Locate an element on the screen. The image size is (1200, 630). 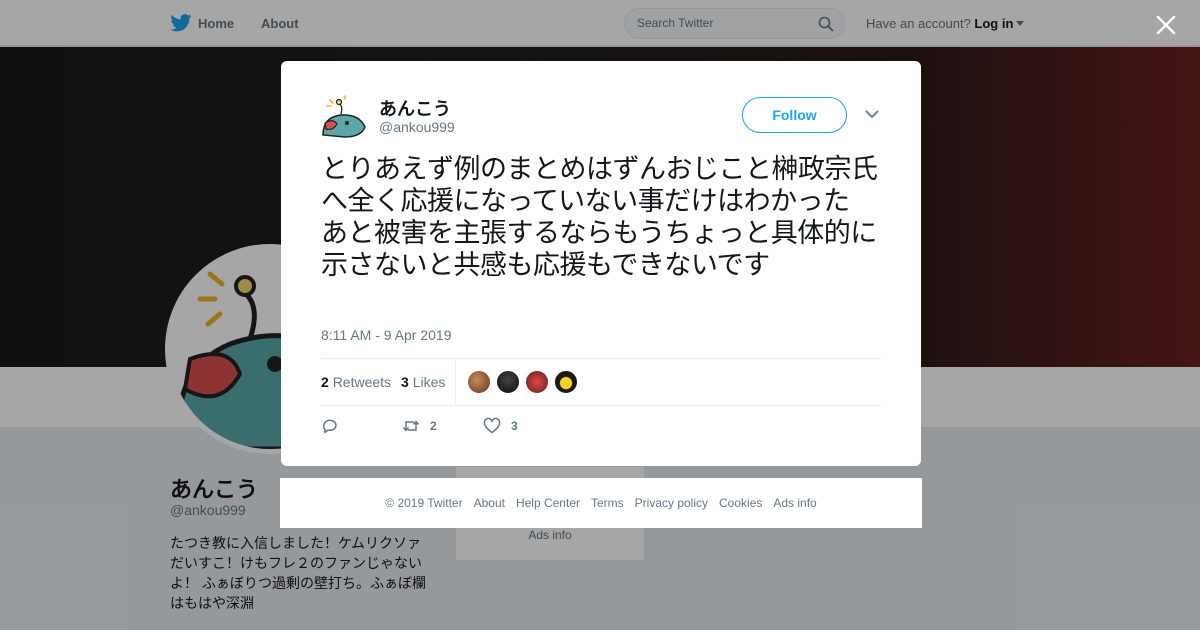
retweets-label: Retweets is located at coordinates (362, 382).